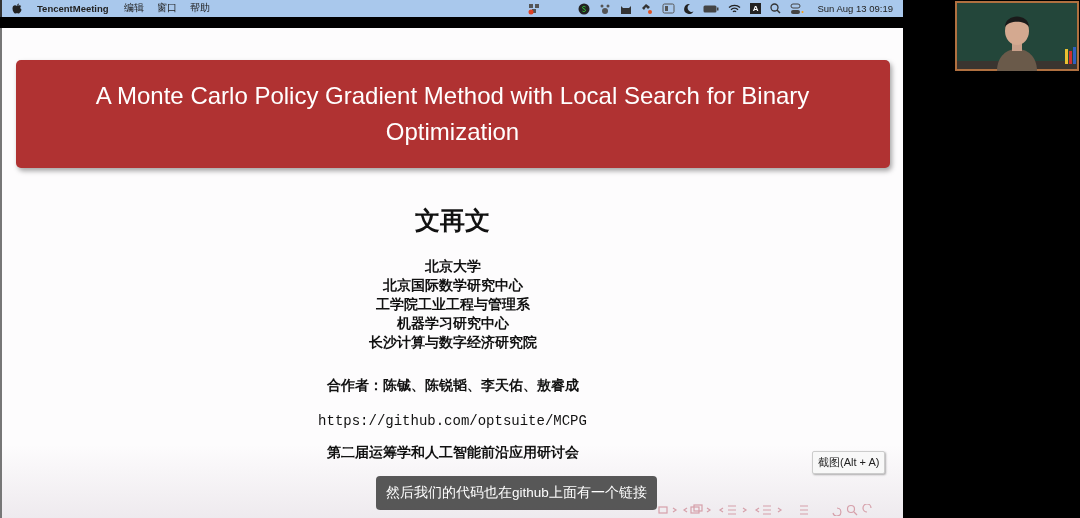  Describe the element at coordinates (604, 8) in the screenshot. I see `paw-icon` at that location.